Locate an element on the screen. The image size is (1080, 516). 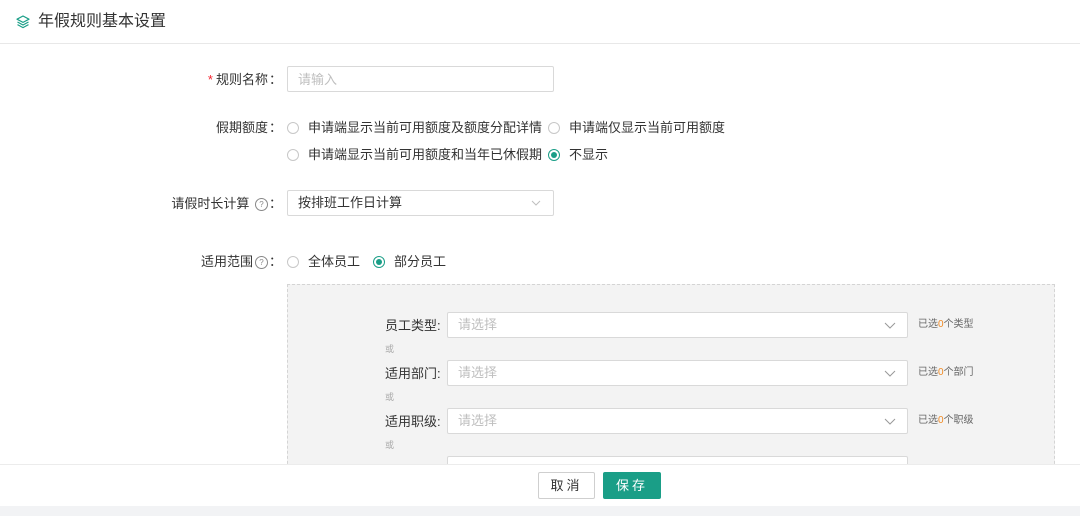
job-level-label: 适用职级: is located at coordinates (413, 422).